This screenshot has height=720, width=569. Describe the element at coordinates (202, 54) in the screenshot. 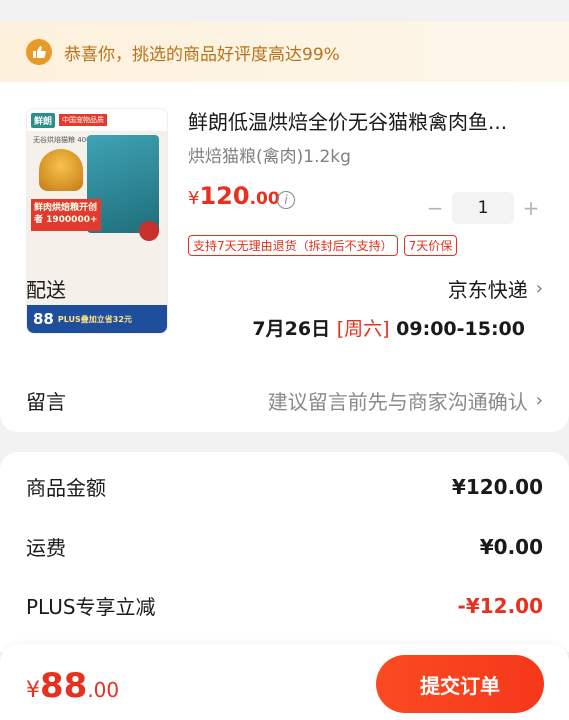

I see `notice-text: 恭喜你，挑选的商品好评度高达99%` at that location.